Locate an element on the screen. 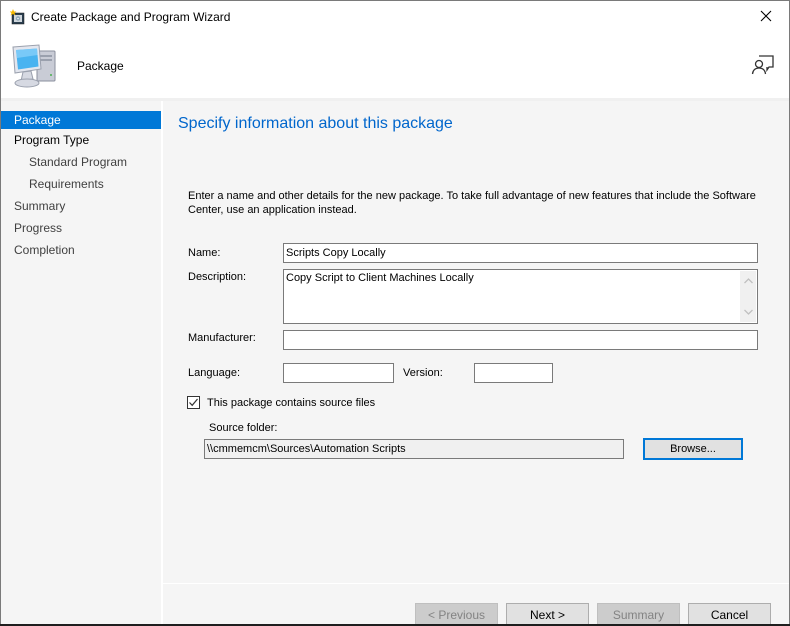 The width and height of the screenshot is (790, 626). description-text: Copy Script to Client Machines Locally is located at coordinates (380, 278).